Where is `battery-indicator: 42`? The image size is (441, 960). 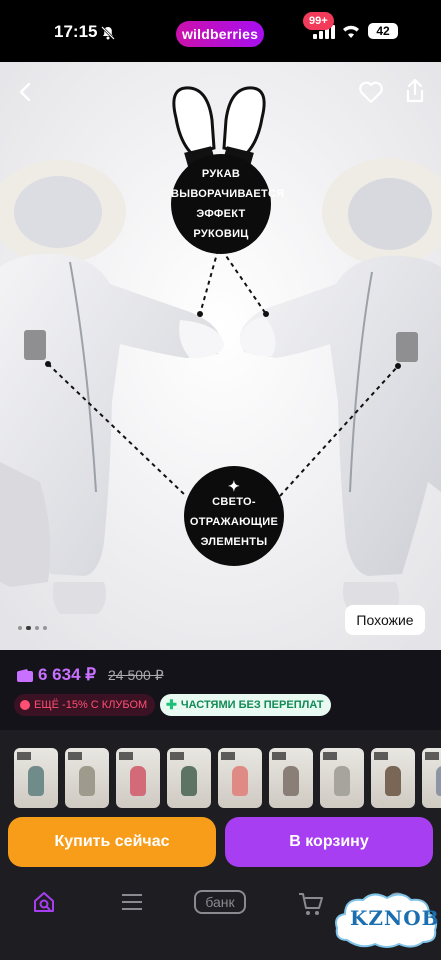 battery-indicator: 42 is located at coordinates (383, 31).